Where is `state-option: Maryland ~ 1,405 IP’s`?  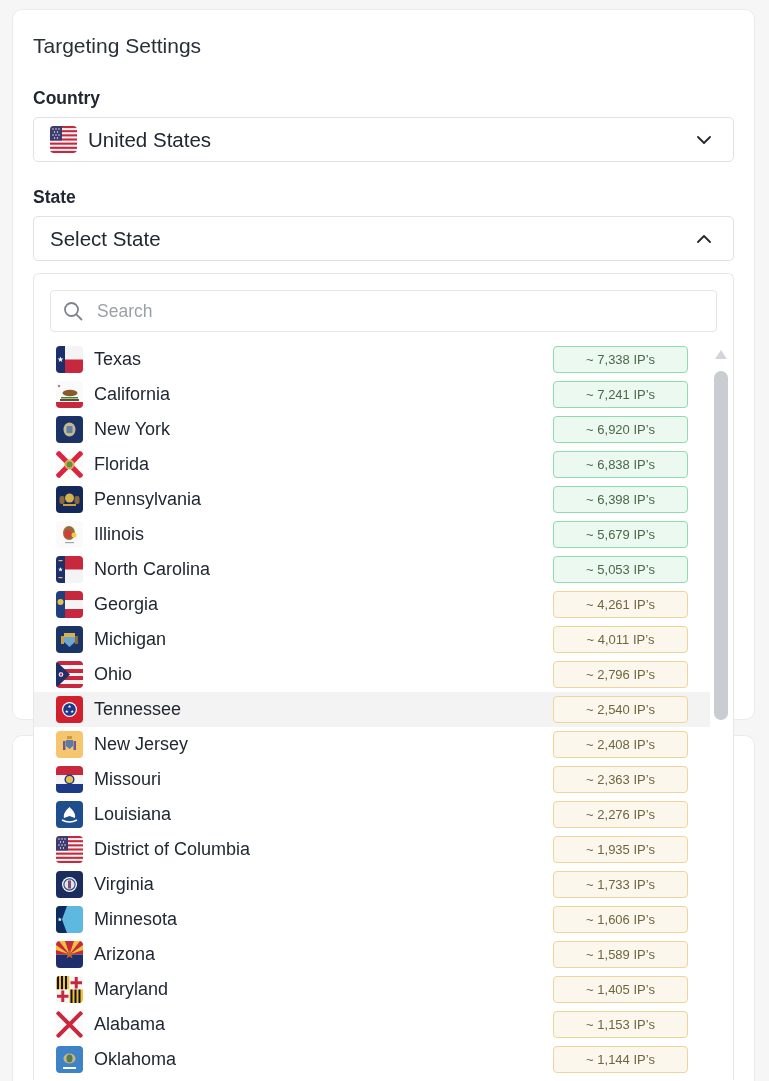
state-option: Maryland ~ 1,405 IP’s is located at coordinates (372, 989).